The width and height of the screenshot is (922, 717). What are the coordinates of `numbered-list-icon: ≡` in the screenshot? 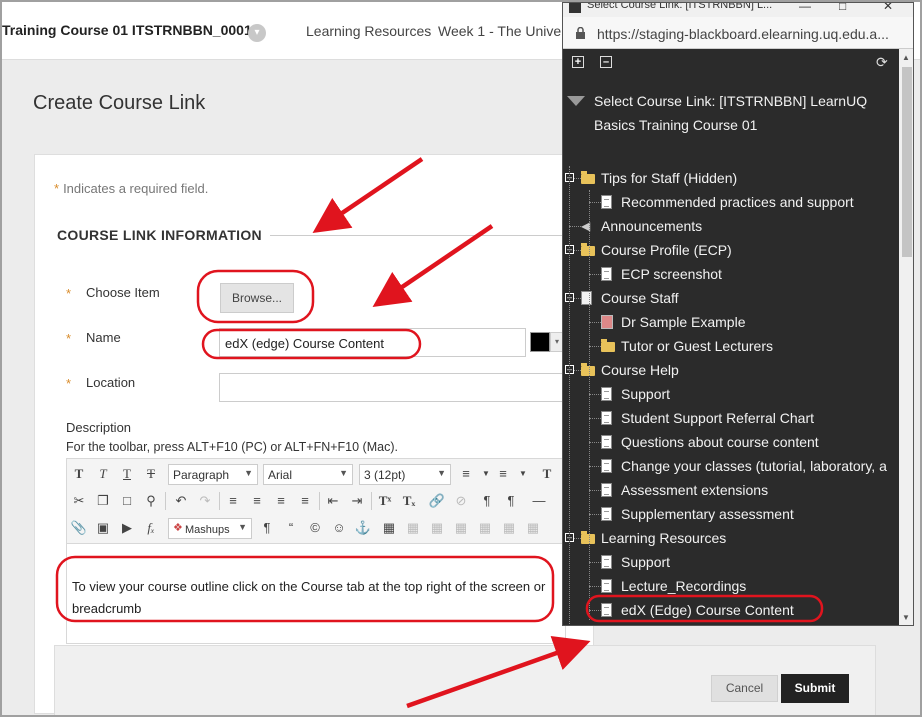 It's located at (503, 474).